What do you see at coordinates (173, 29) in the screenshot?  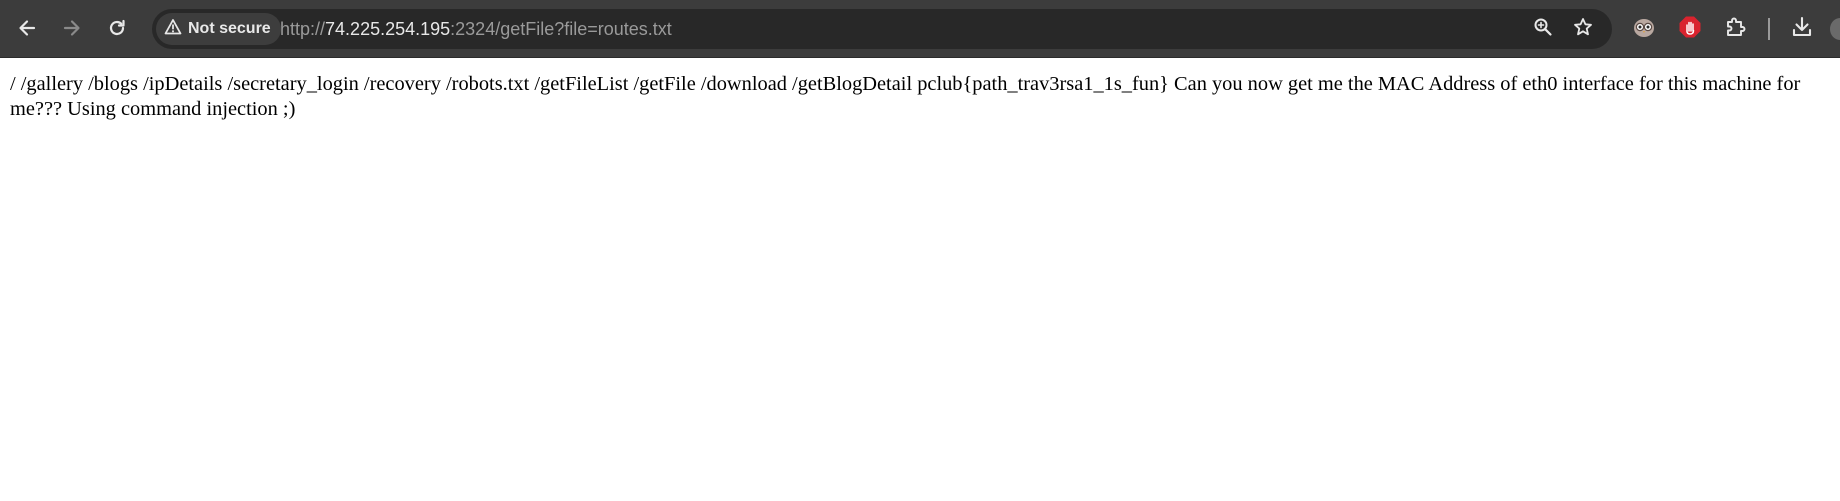 I see `warning-triangle-icon` at bounding box center [173, 29].